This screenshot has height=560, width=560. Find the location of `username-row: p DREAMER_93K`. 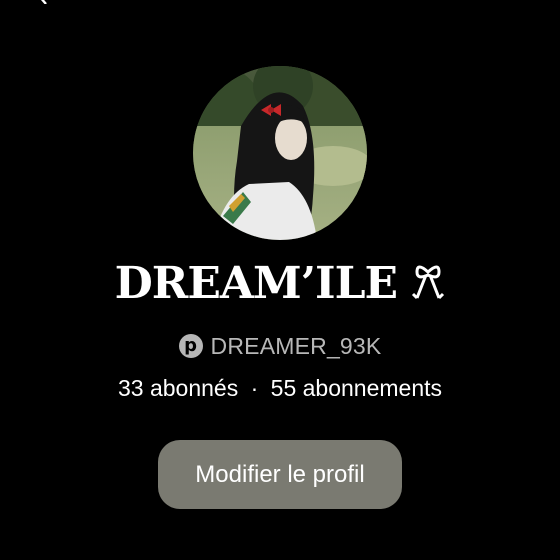

username-row: p DREAMER_93K is located at coordinates (280, 346).